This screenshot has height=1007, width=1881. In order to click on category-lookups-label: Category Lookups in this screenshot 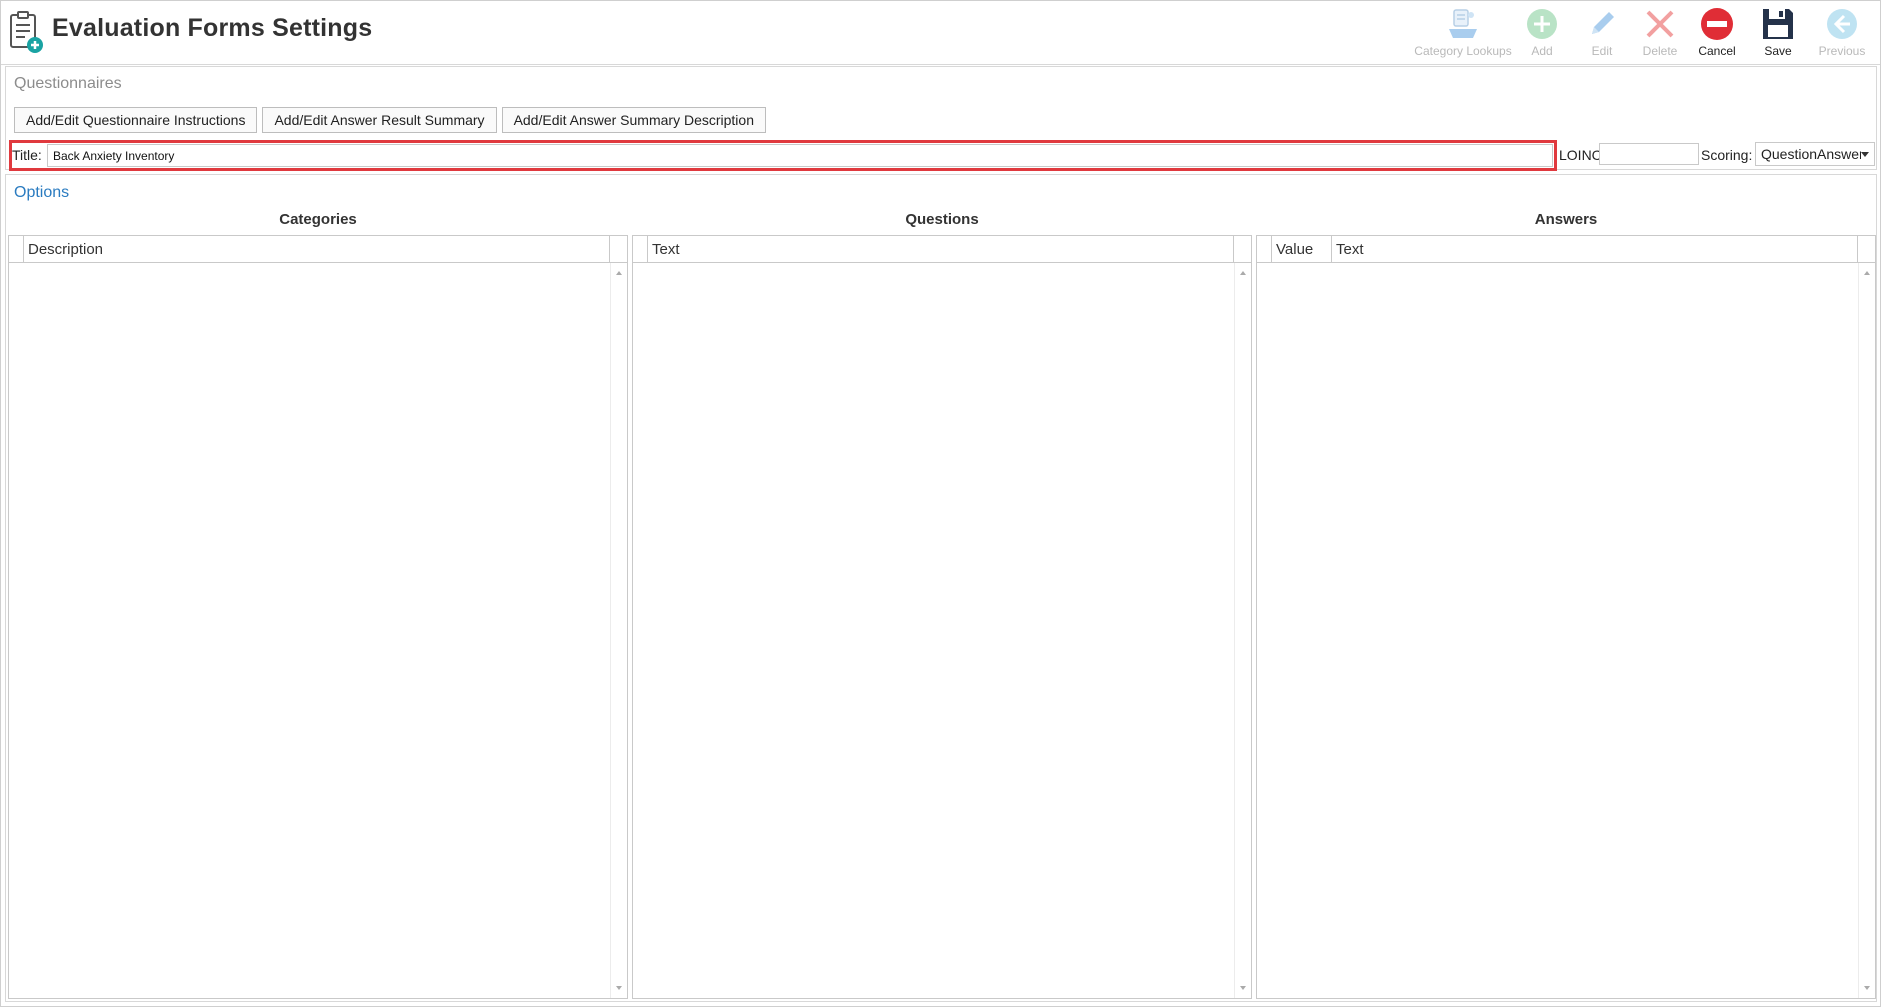, I will do `click(1463, 51)`.